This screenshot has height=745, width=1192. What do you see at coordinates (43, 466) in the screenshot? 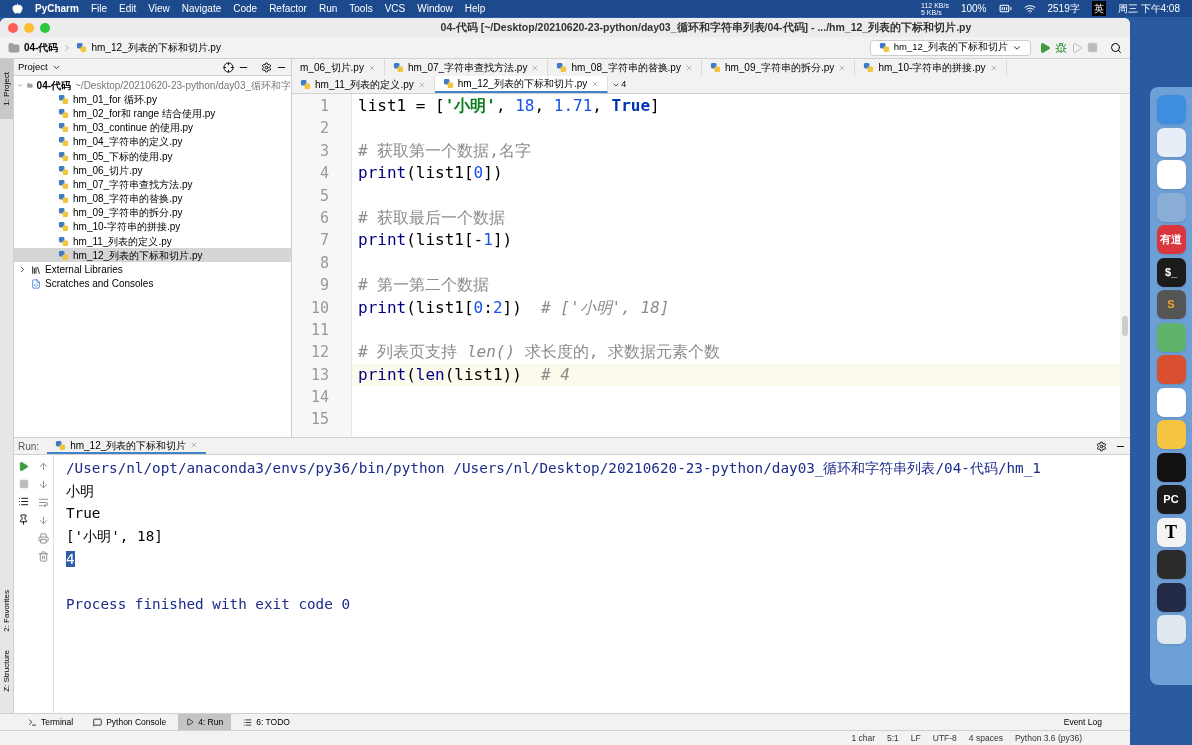
I see `up-arrow-icon` at bounding box center [43, 466].